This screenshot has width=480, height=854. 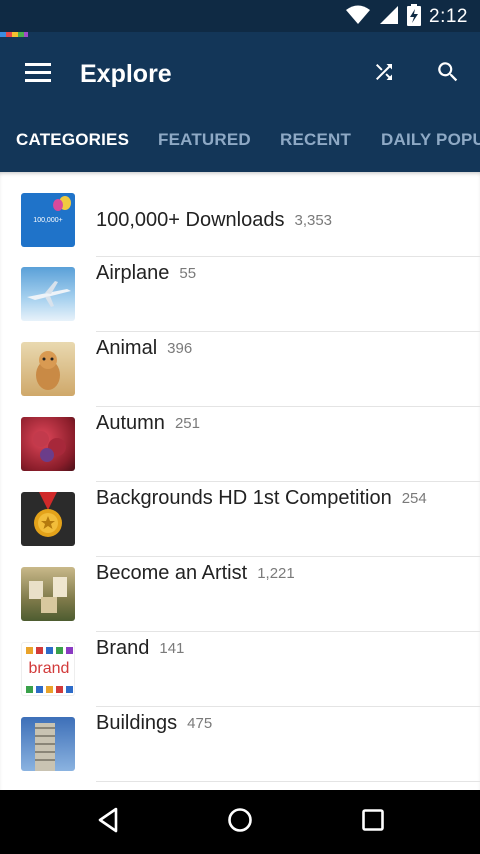 What do you see at coordinates (14, 34) in the screenshot?
I see `app-logo-strip` at bounding box center [14, 34].